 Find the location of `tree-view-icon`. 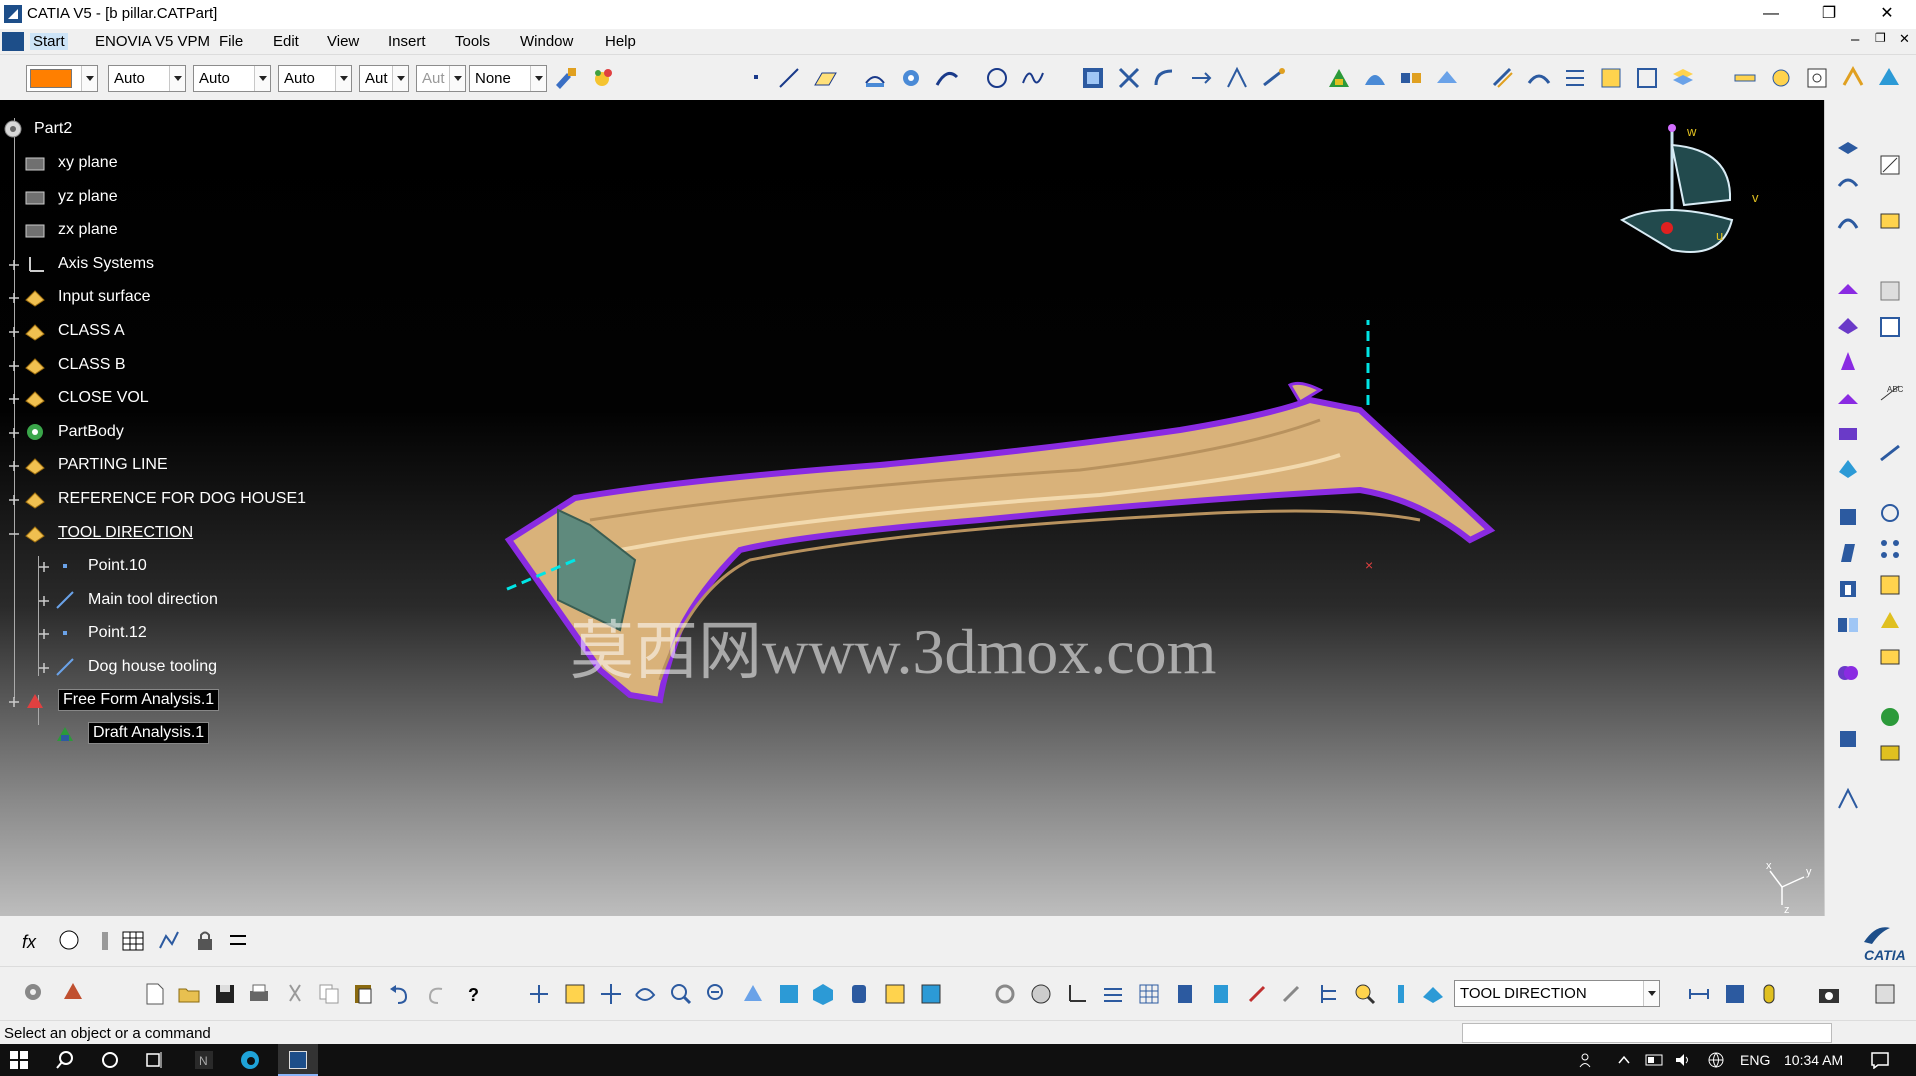

tree-view-icon is located at coordinates (1329, 994).